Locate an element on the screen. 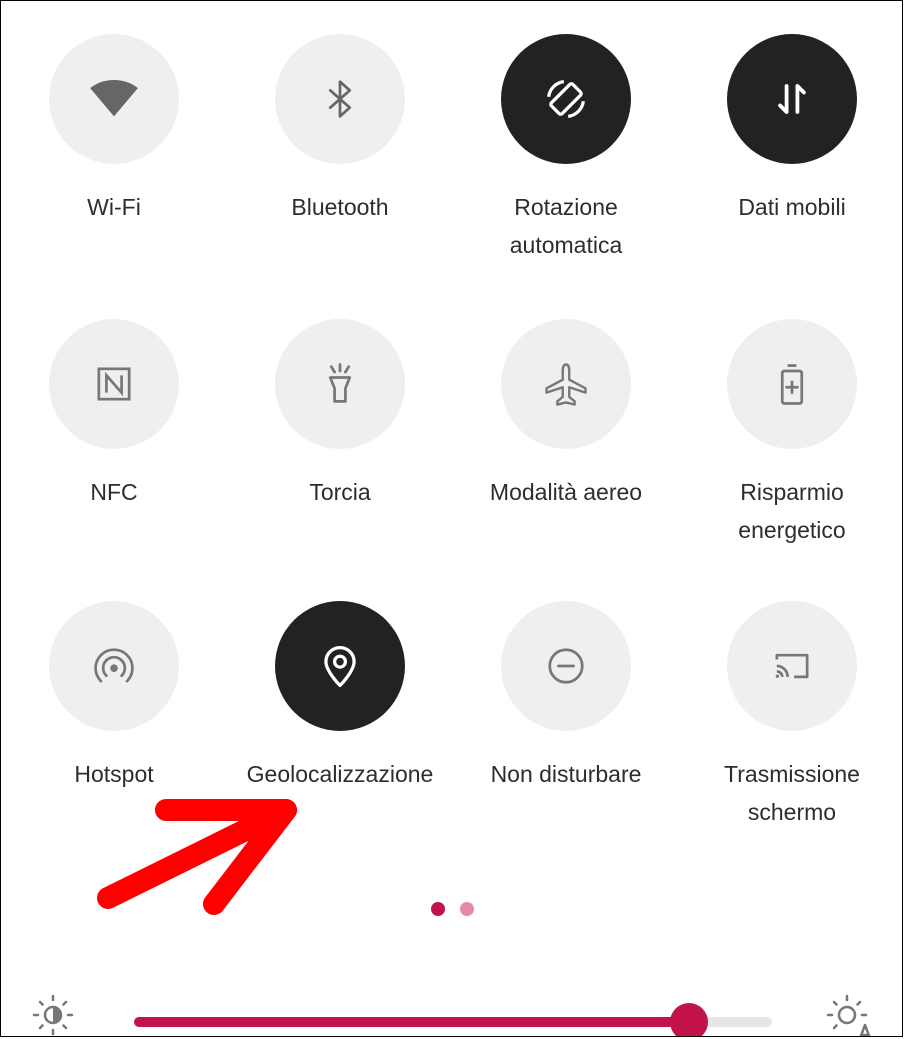 The image size is (905, 1039). tile-battery-saver: Risparmio energetico is located at coordinates (790, 449).